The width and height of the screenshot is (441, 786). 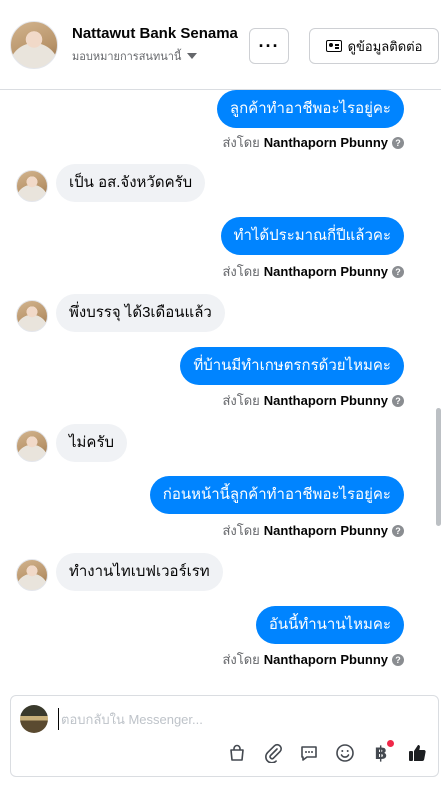 I want to click on incoming-message: พึ่งบรรจุ ได้3เดือนแล้ว, so click(x=140, y=313).